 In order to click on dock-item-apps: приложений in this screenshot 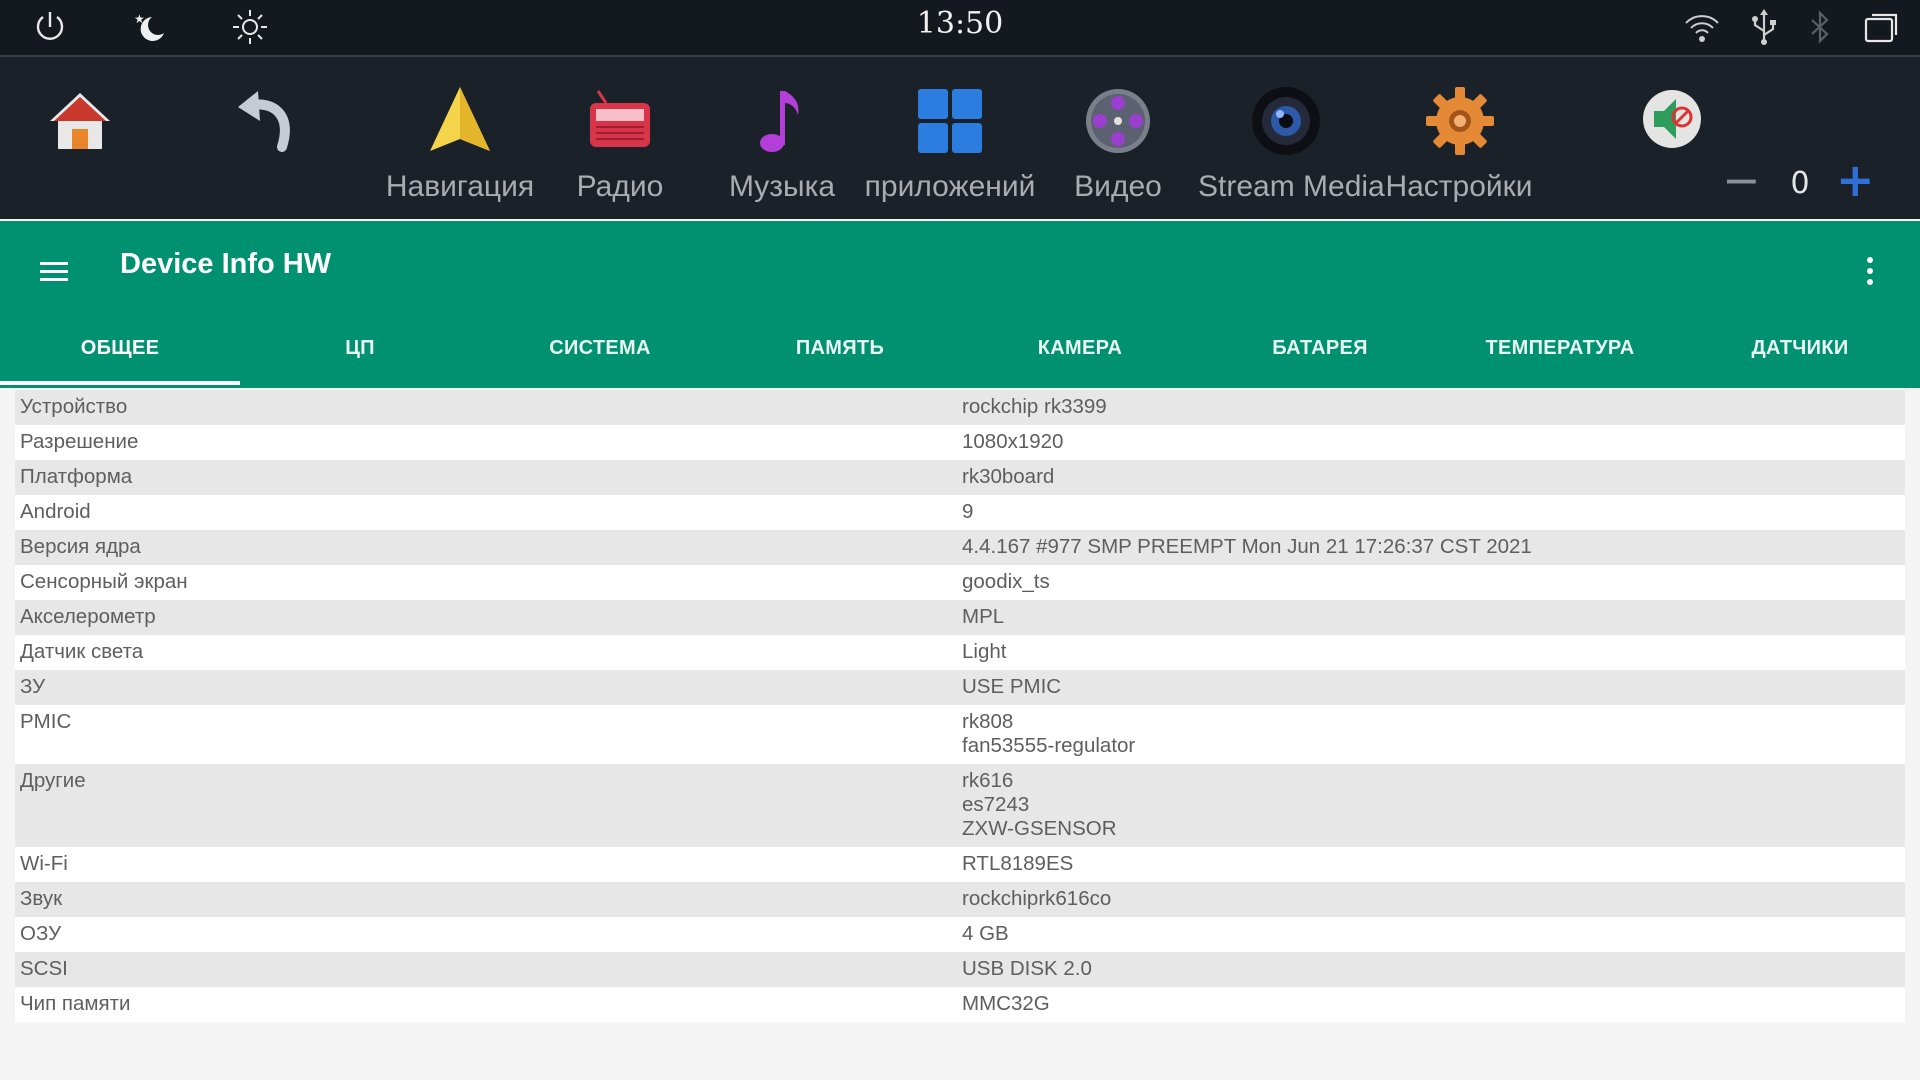, I will do `click(950, 138)`.